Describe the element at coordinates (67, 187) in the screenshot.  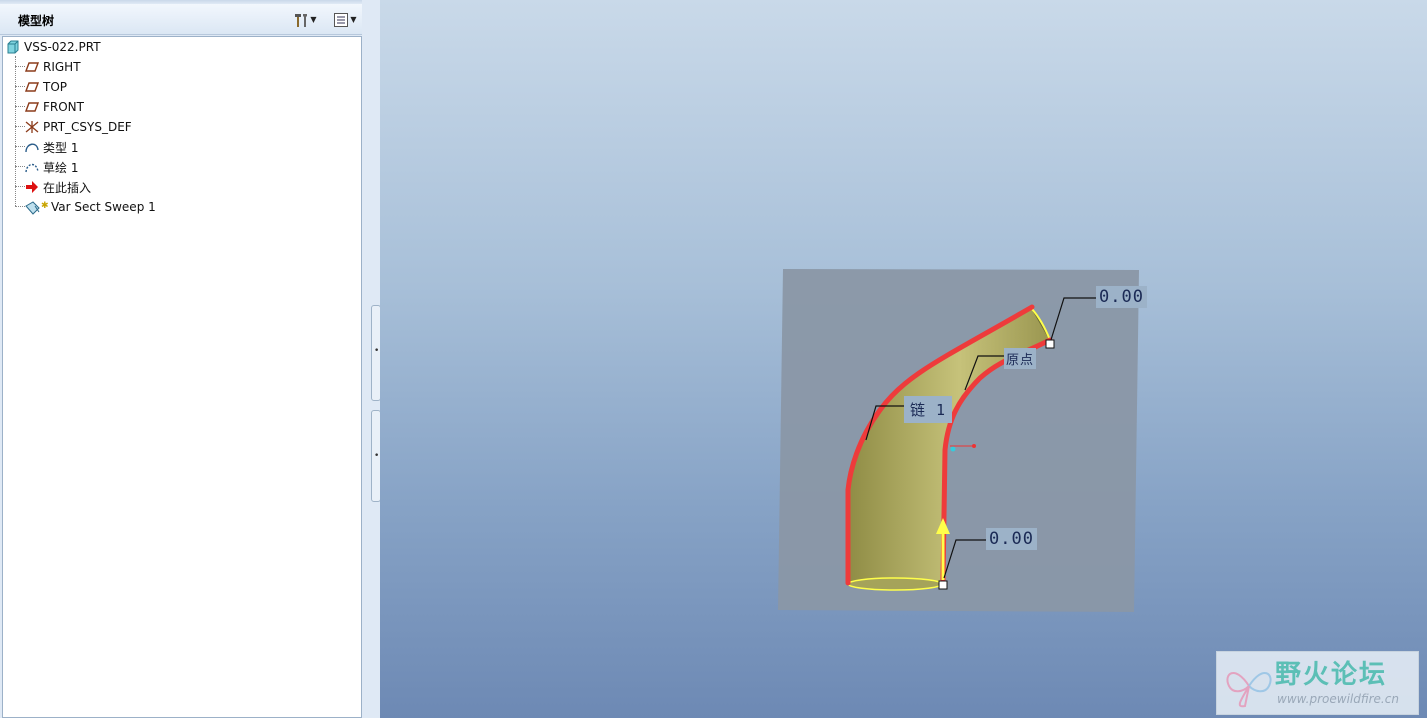
I see `tree-item-label: 在此插入` at that location.